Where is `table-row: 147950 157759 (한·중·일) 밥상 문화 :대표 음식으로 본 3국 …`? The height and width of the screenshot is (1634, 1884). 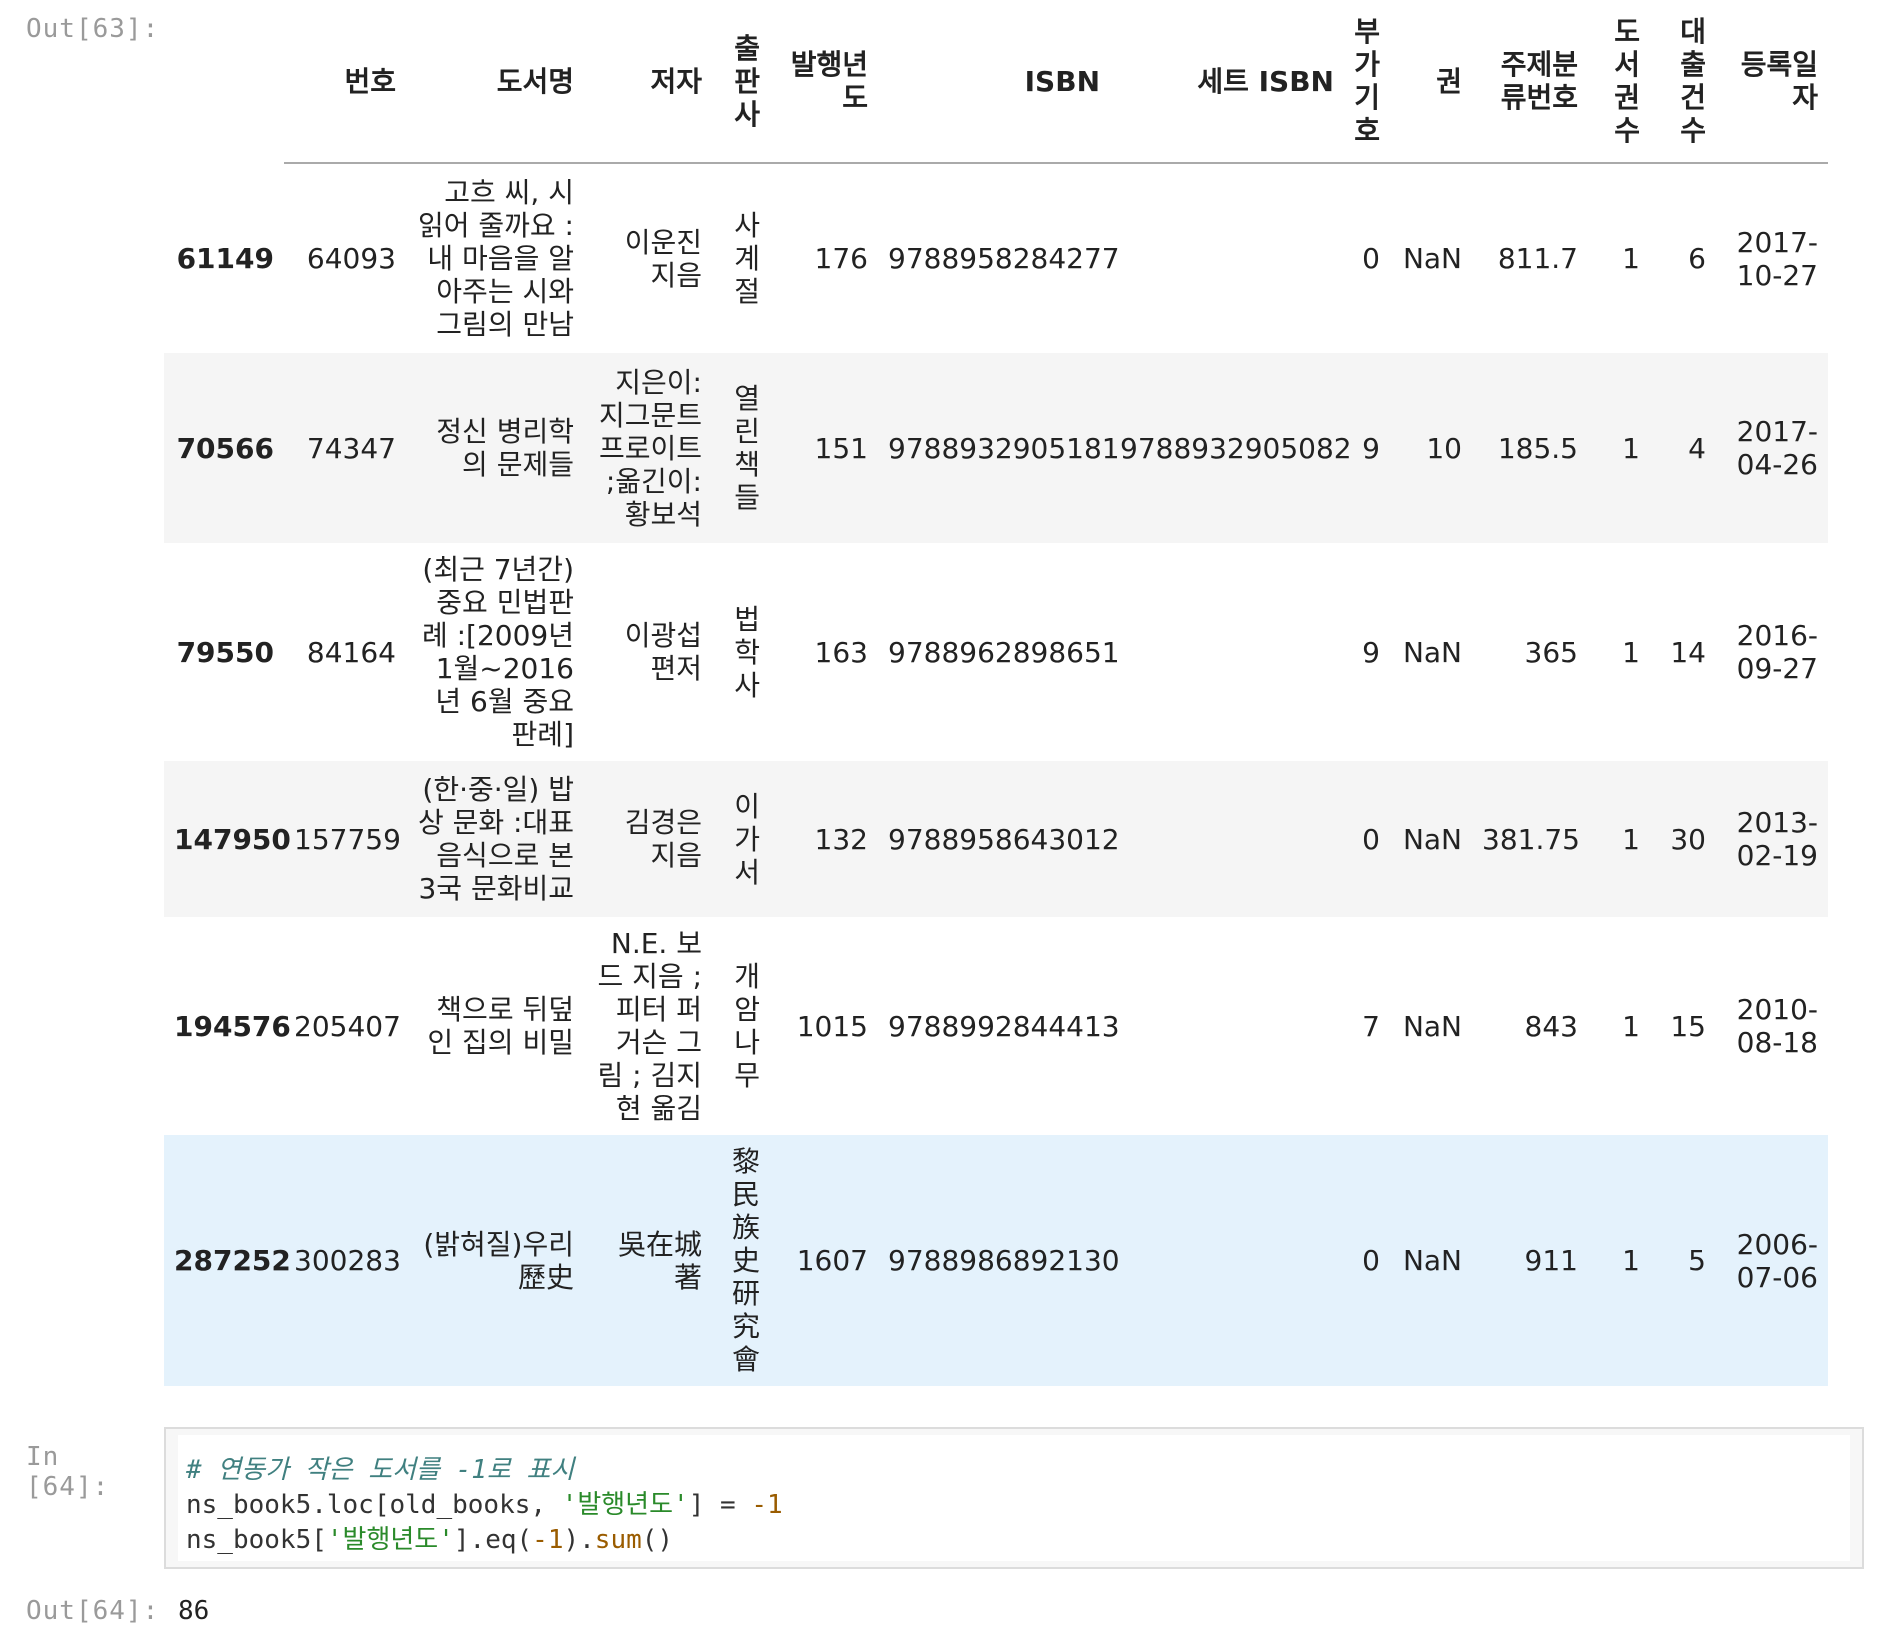 table-row: 147950 157759 (한·중·일) 밥상 문화 :대표 음식으로 본 3국 … is located at coordinates (996, 839).